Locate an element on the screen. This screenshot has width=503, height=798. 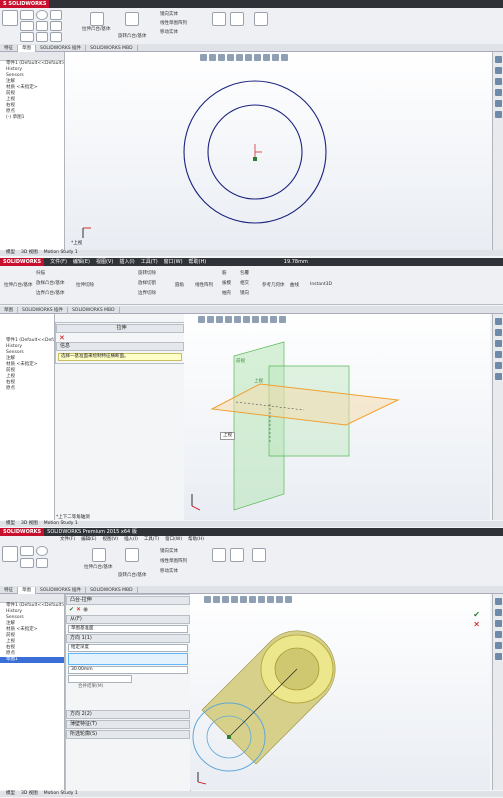
pm-thin-feature-header: 薄壁特征(T) is located at coordinates (128, 724).